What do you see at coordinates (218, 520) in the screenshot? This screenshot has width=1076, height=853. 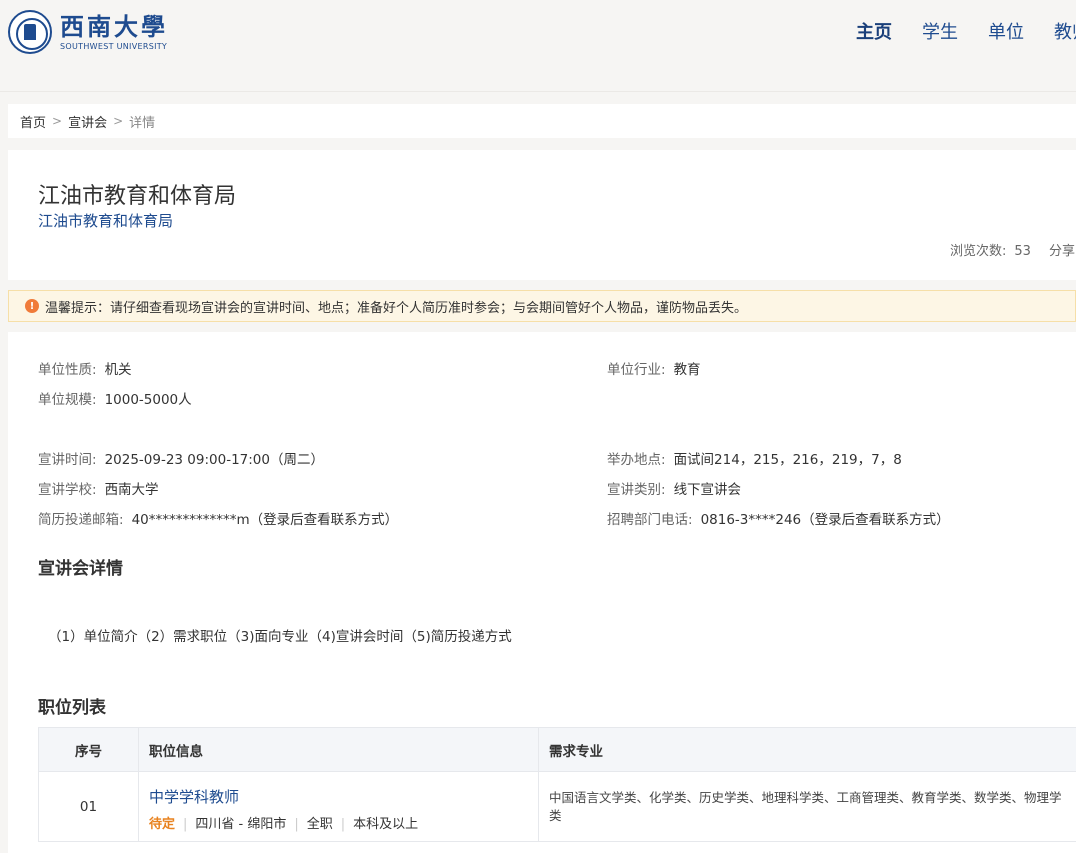 I see `resume-email: 简历投递邮箱: 40*************m（登录后查看联系方式）` at bounding box center [218, 520].